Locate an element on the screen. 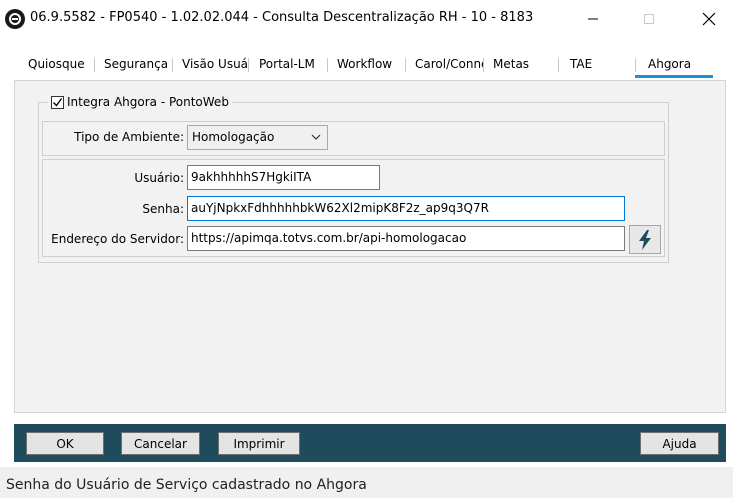  tab-metas: Metas is located at coordinates (518, 64).